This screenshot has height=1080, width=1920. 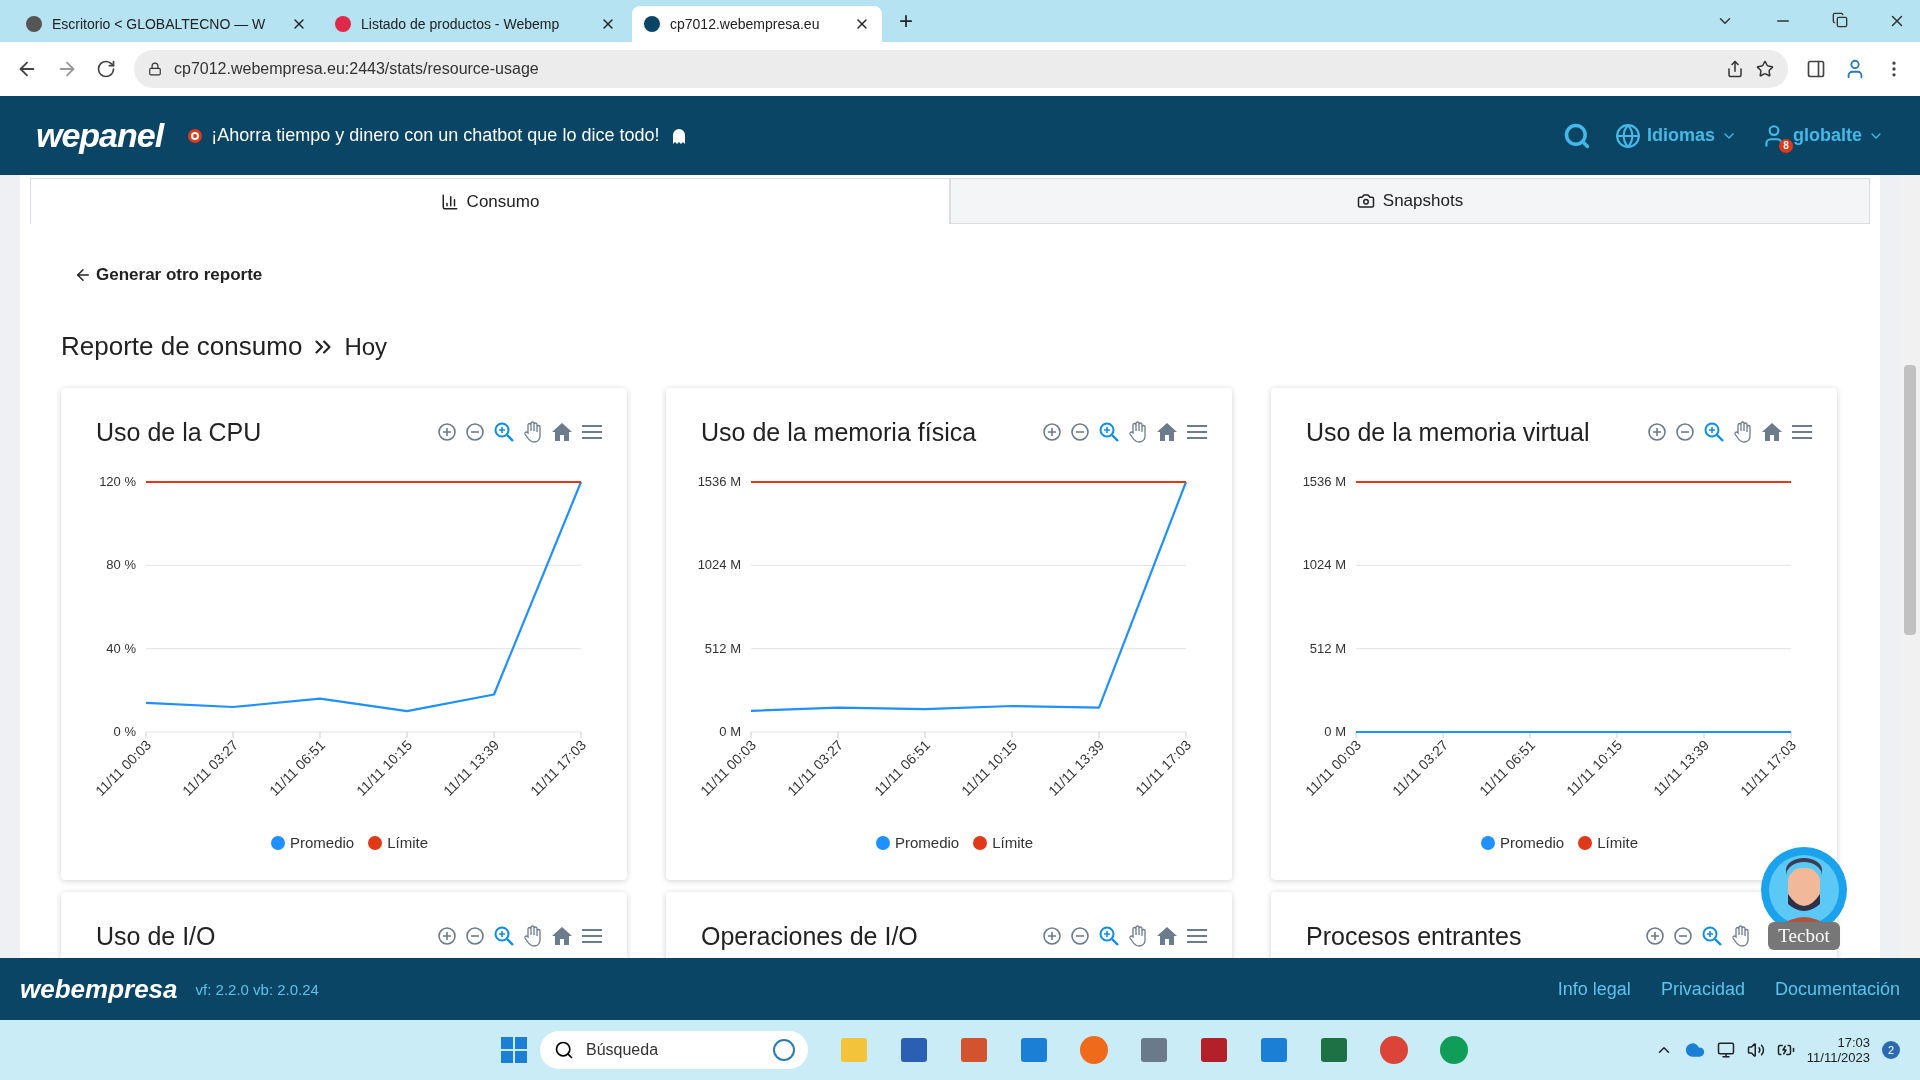 What do you see at coordinates (1837, 989) in the screenshot?
I see `footer-link: Documentación` at bounding box center [1837, 989].